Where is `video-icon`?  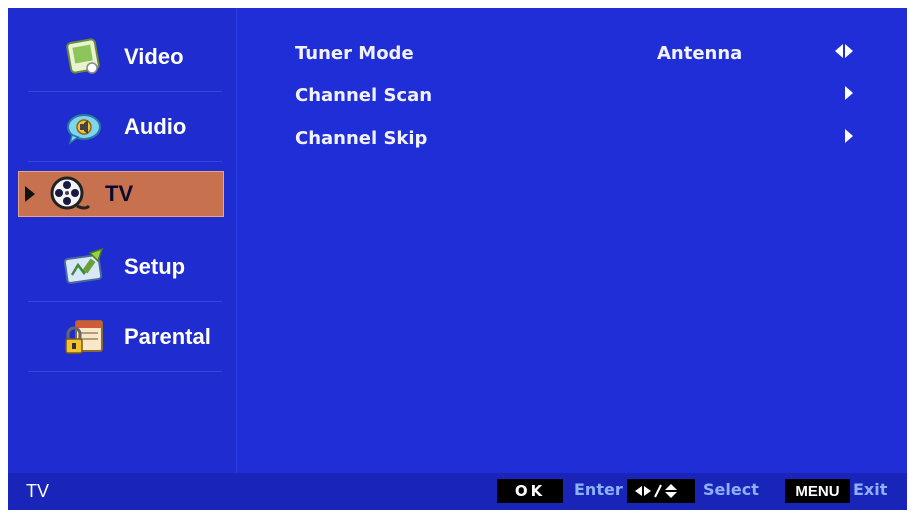 video-icon is located at coordinates (84, 57).